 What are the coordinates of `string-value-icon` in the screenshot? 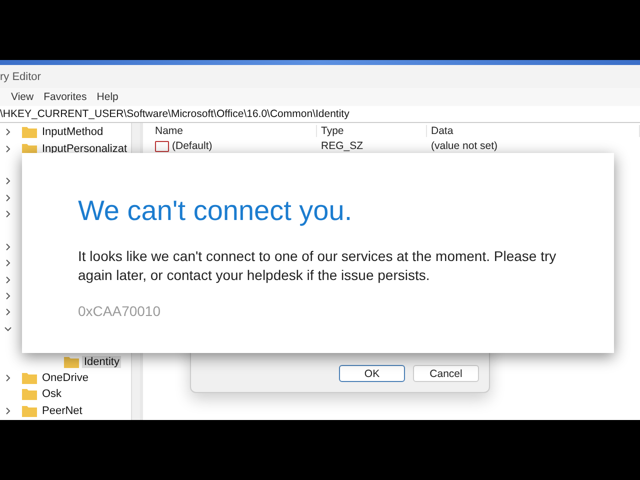 It's located at (162, 146).